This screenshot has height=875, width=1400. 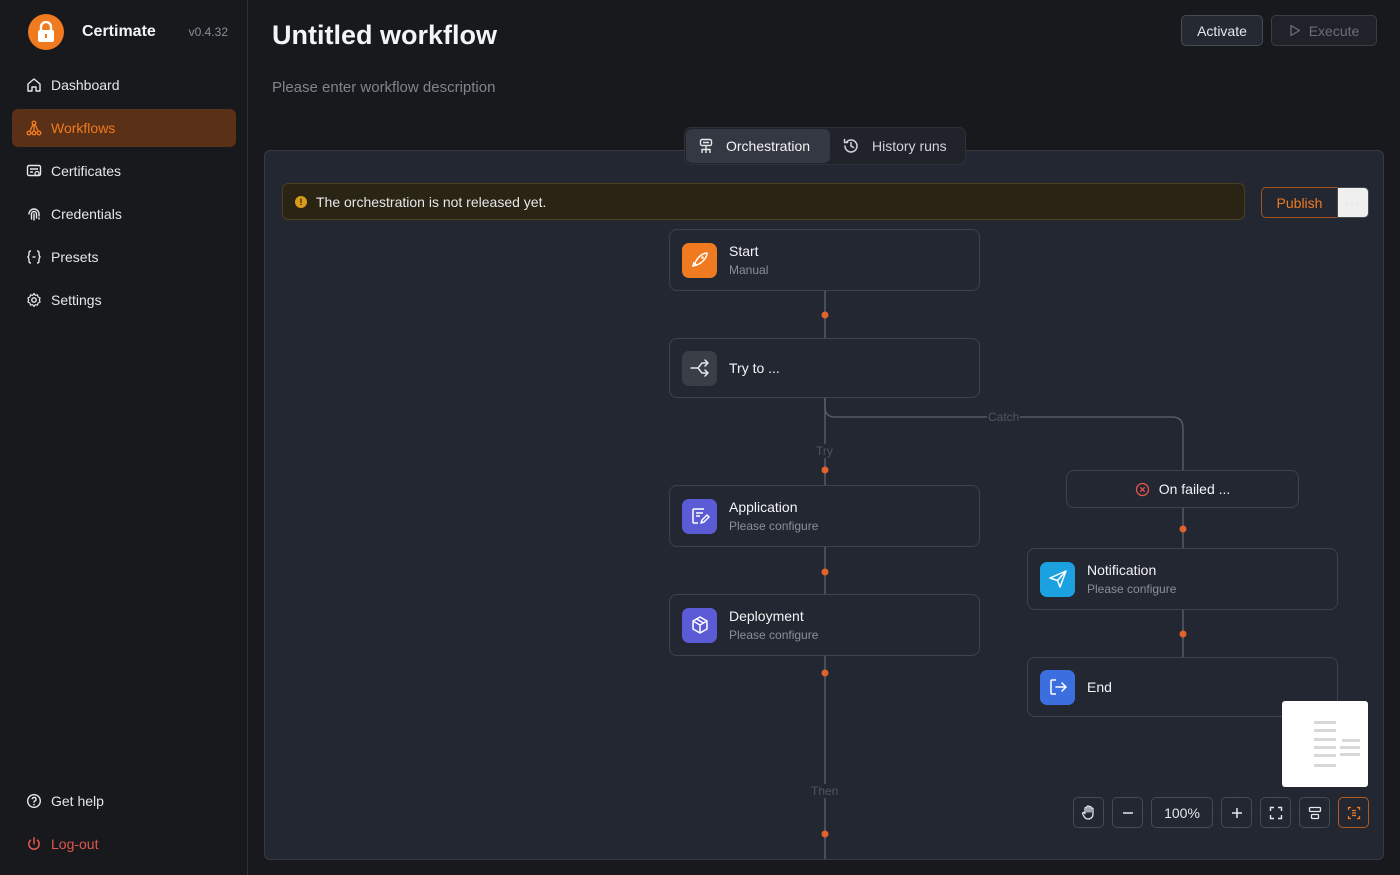 I want to click on sidebar-item-logout: Log-out, so click(x=124, y=844).